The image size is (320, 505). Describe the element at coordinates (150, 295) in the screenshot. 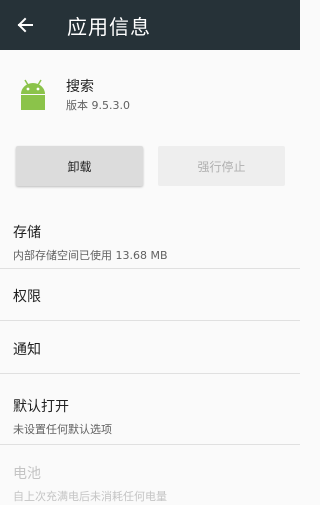

I see `list-item-permissions: 权限` at that location.